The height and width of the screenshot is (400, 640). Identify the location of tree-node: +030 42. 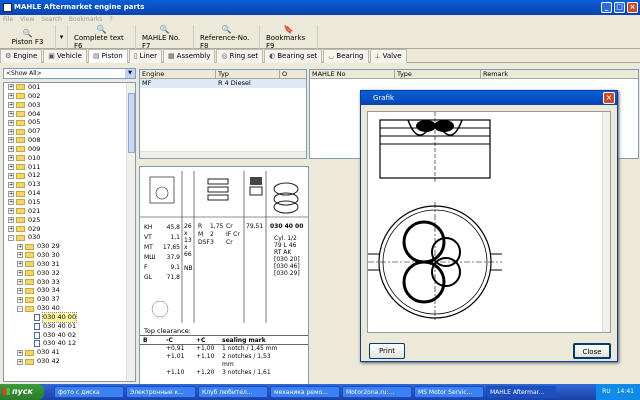
(69, 361).